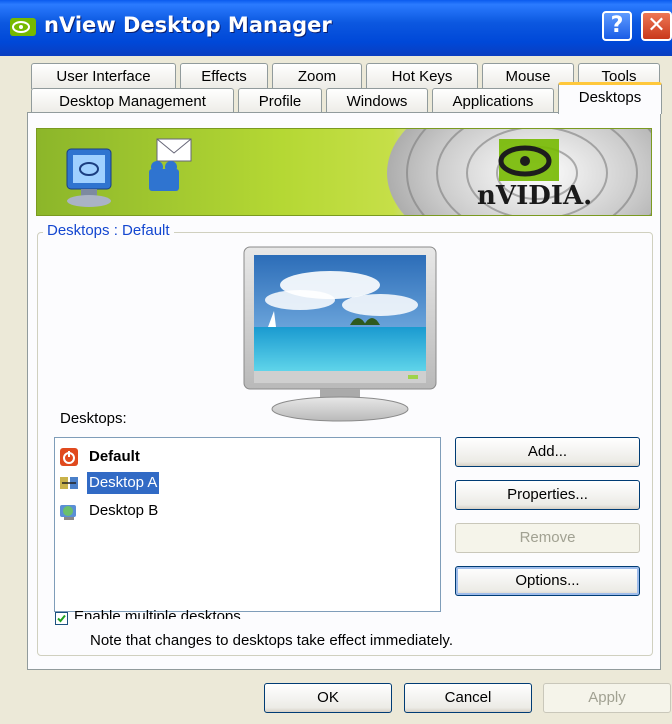 This screenshot has height=724, width=672. I want to click on desktops-listbox: Default Desktop A Desktop B, so click(247, 524).